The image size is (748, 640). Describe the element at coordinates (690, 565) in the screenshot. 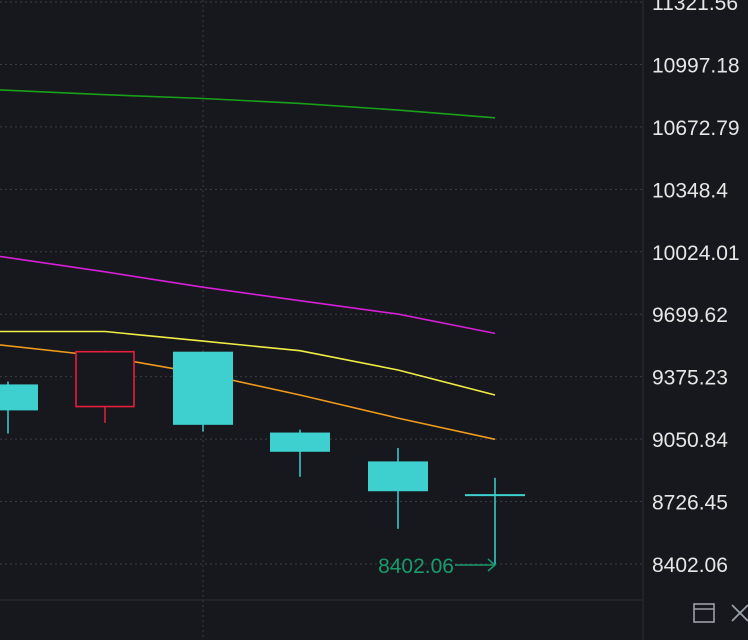

I see `y-tick-label: 8402.06` at that location.